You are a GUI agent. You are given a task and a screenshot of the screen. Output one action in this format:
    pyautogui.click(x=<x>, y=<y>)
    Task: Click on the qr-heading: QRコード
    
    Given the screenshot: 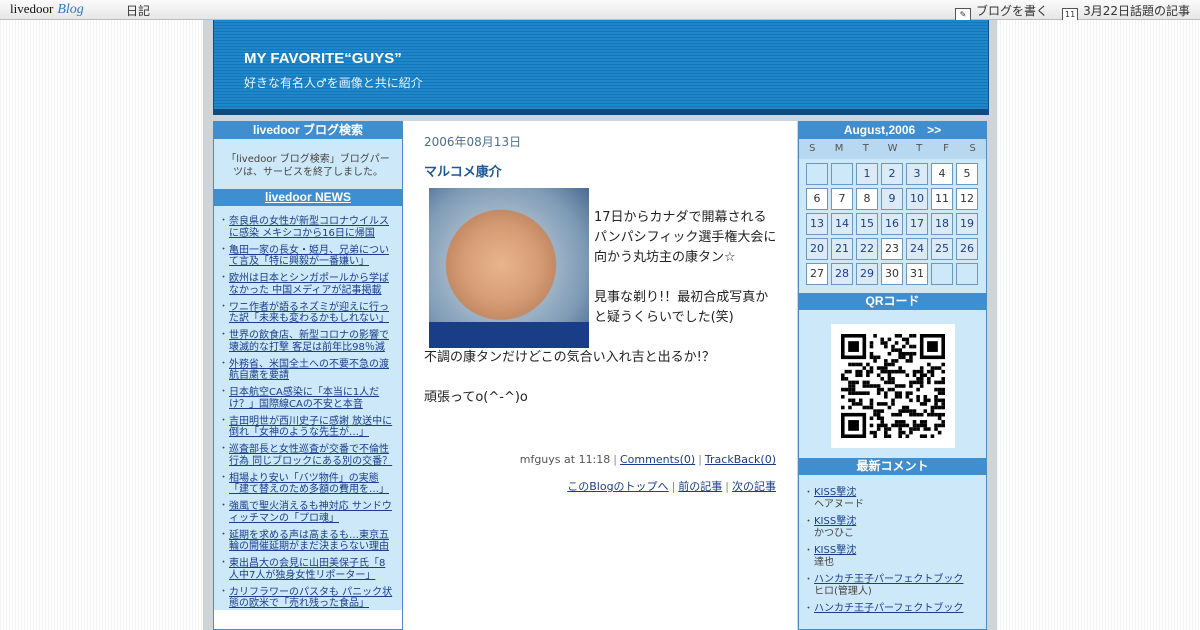 What is the action you would take?
    pyautogui.click(x=892, y=301)
    